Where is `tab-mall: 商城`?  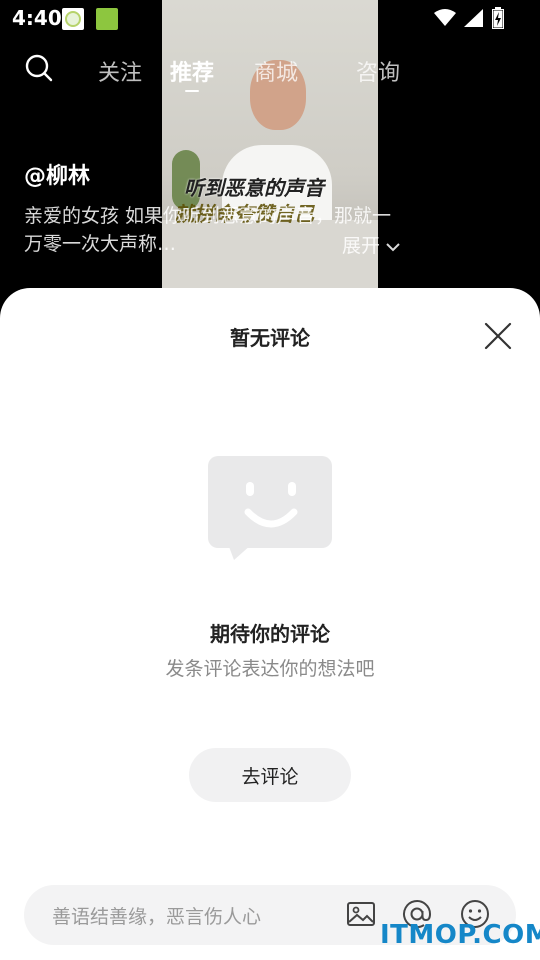 tab-mall: 商城 is located at coordinates (276, 71).